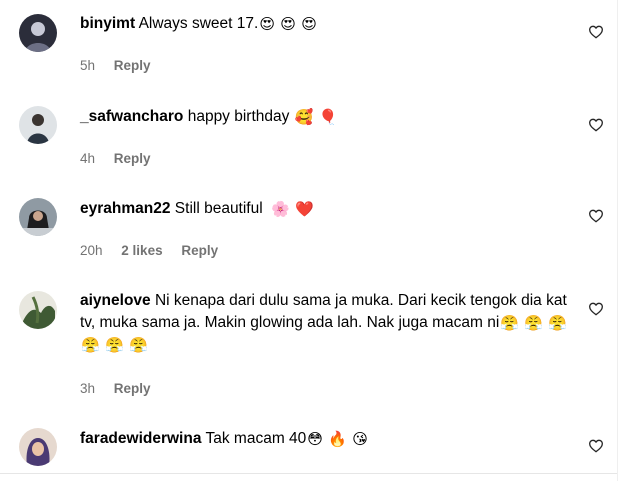  Describe the element at coordinates (140, 438) in the screenshot. I see `comment-username: faradewiderwina` at that location.